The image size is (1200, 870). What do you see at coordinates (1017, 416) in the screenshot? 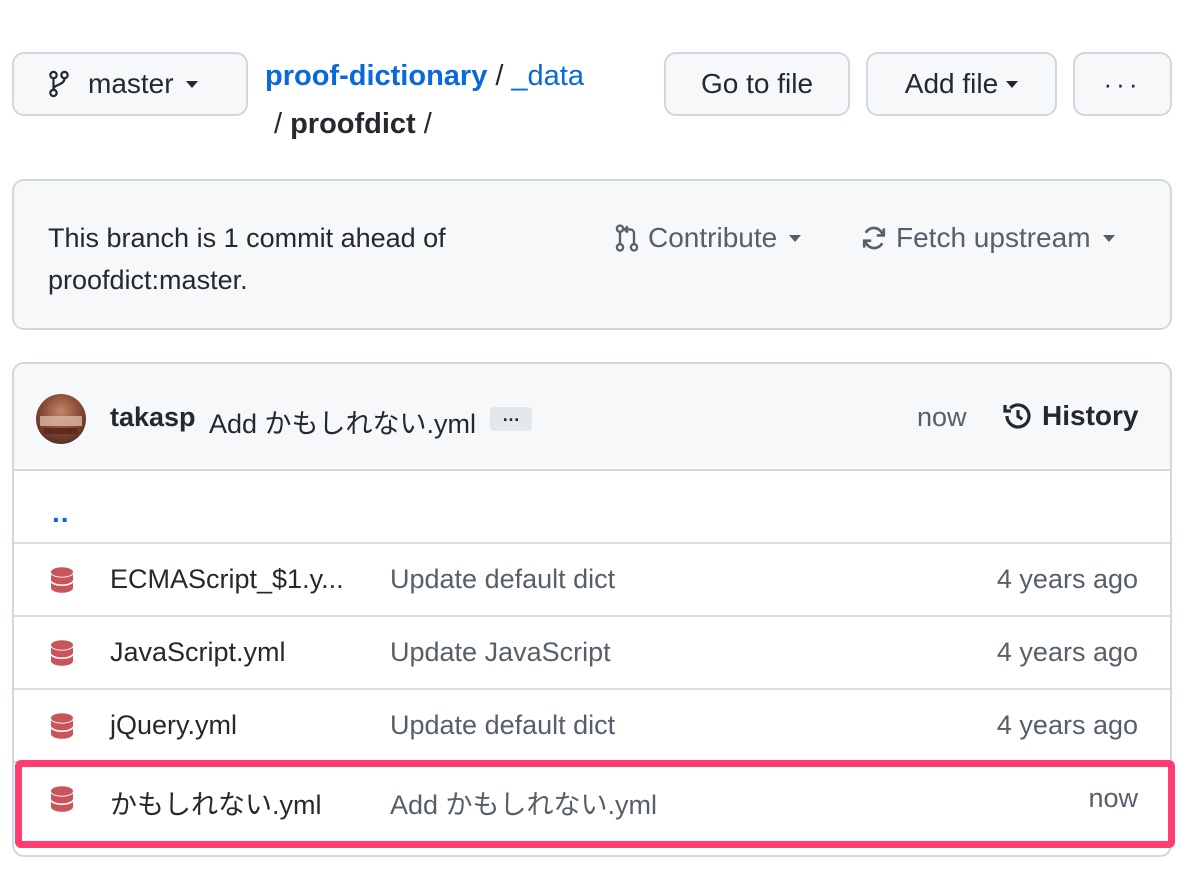
I see `history-icon` at bounding box center [1017, 416].